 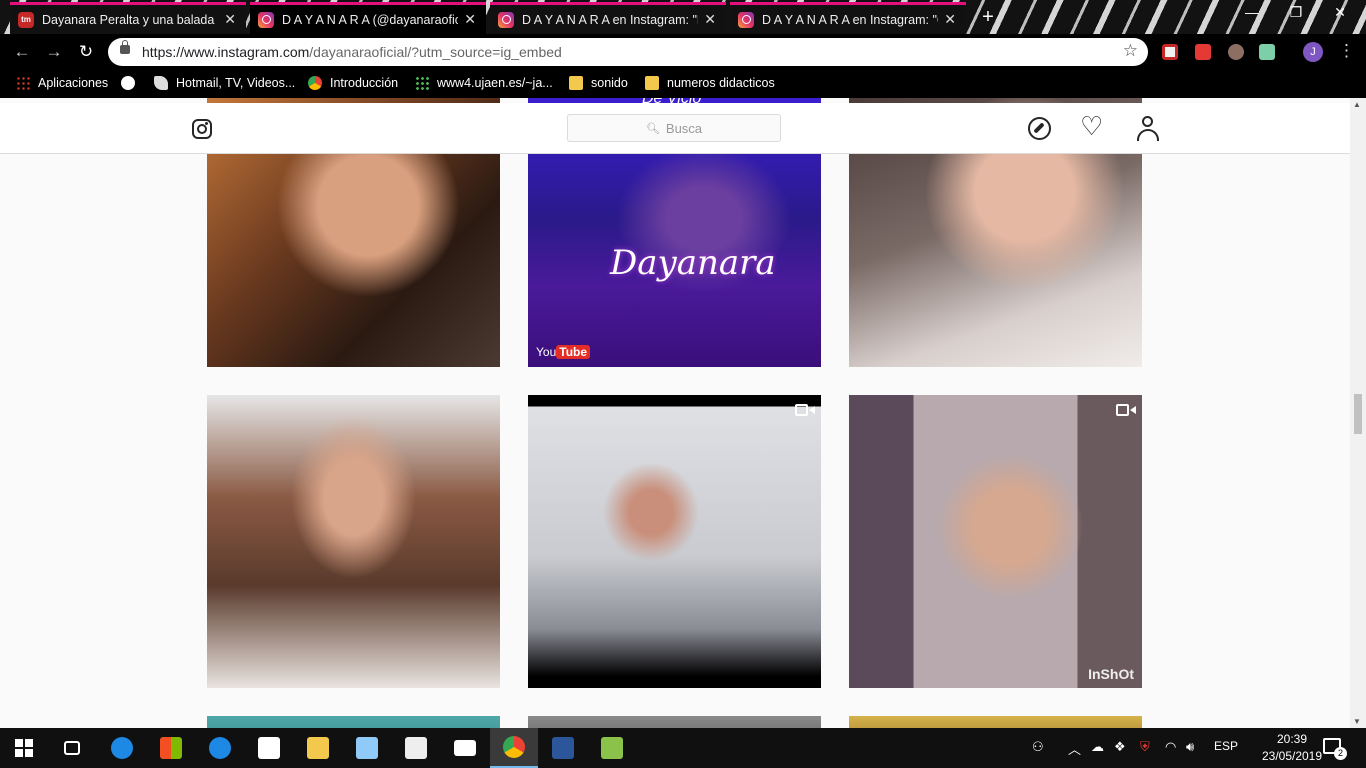 I want to click on language-indicator: ESP, so click(x=1226, y=746).